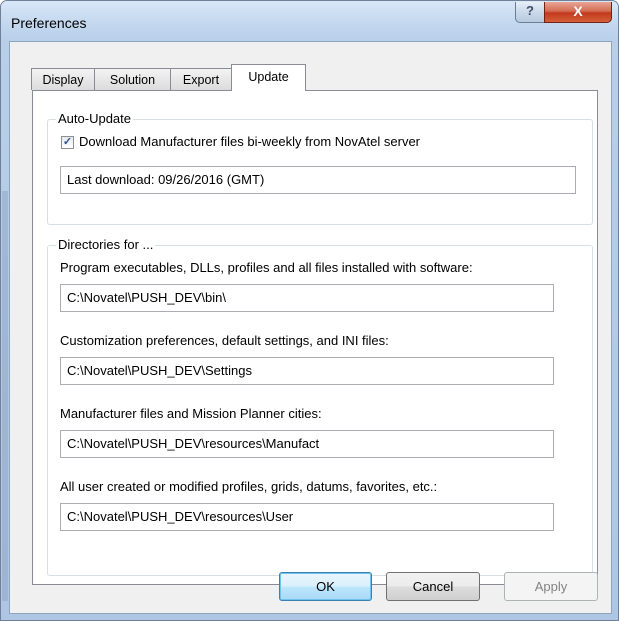 The height and width of the screenshot is (621, 619). Describe the element at coordinates (5, 330) in the screenshot. I see `window-frame-left` at that location.